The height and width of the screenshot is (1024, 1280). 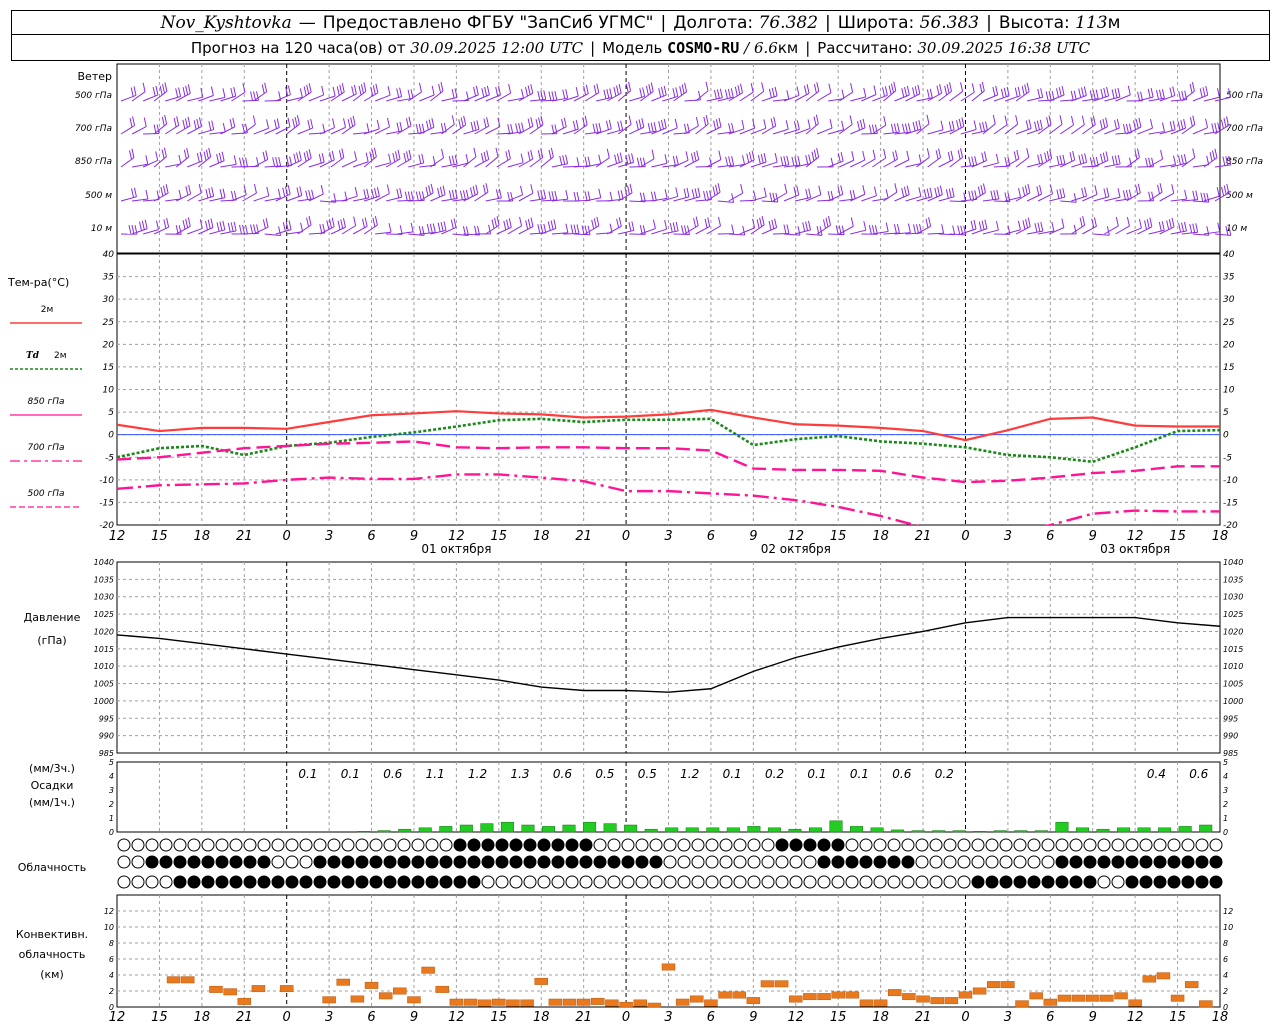 I want to click on y-tick-label: 3, so click(x=111, y=790).